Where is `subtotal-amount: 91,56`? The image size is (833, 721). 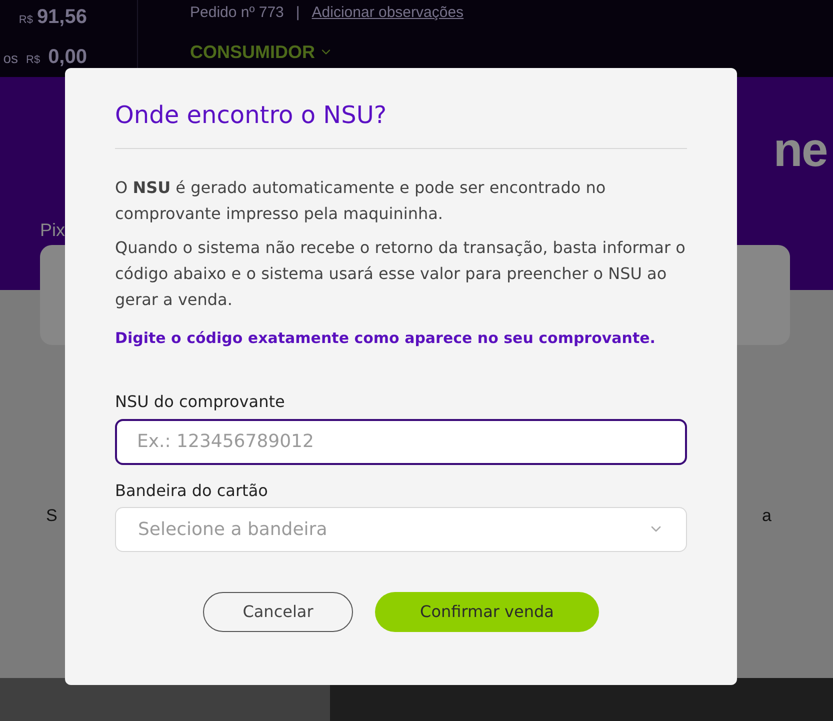 subtotal-amount: 91,56 is located at coordinates (61, 17).